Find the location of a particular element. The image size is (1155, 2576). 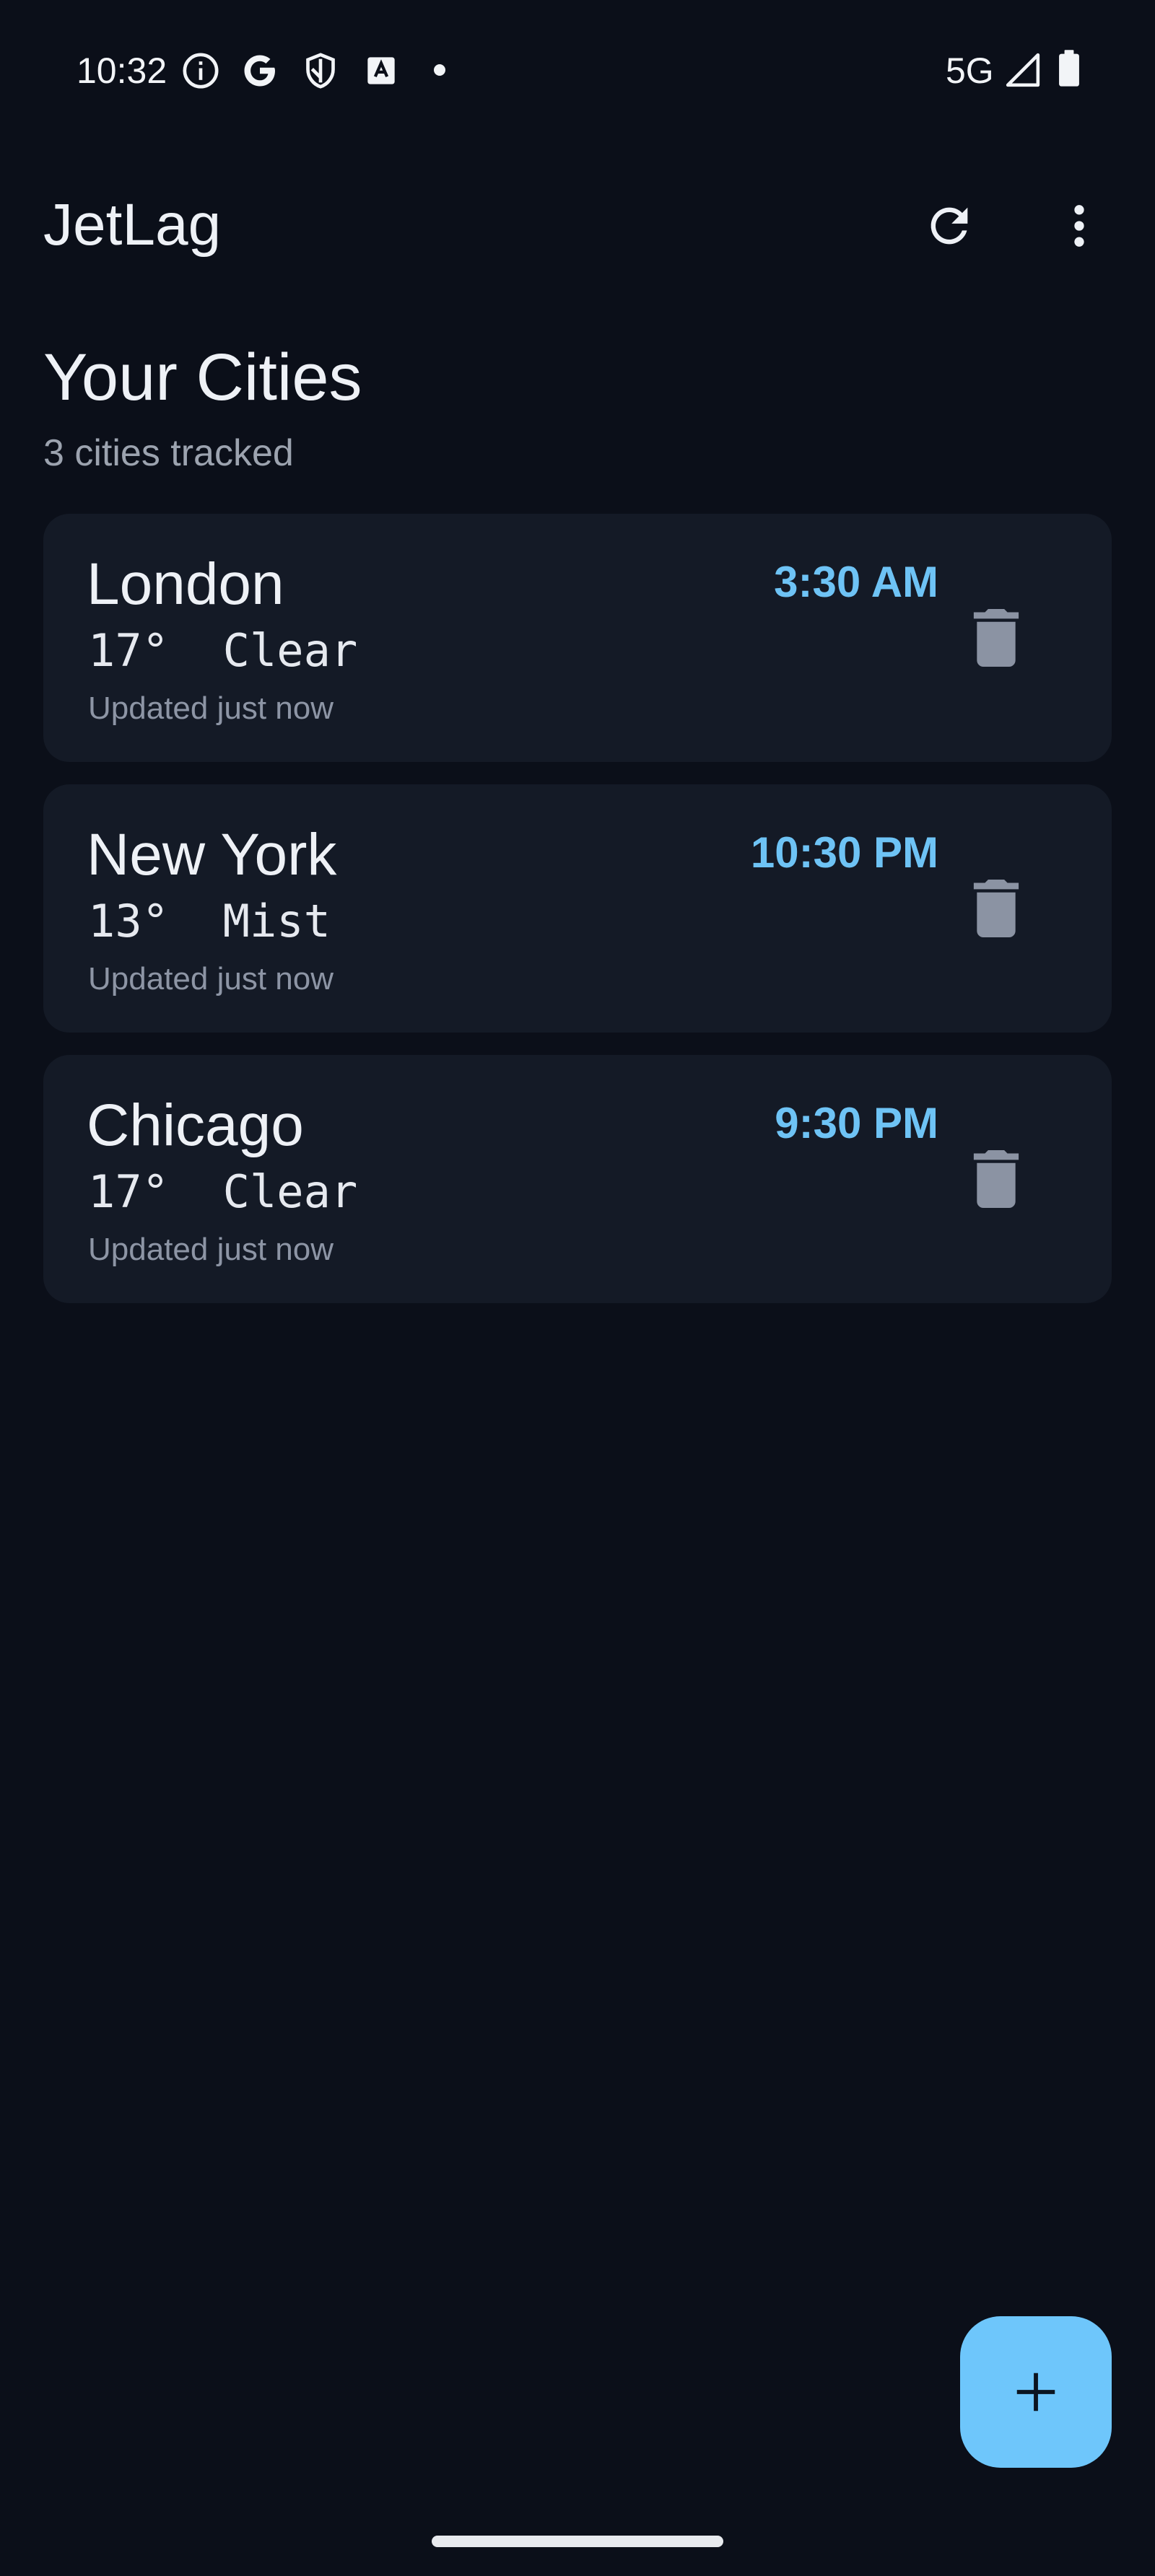

city-local-time: 10:30 PM is located at coordinates (844, 853).